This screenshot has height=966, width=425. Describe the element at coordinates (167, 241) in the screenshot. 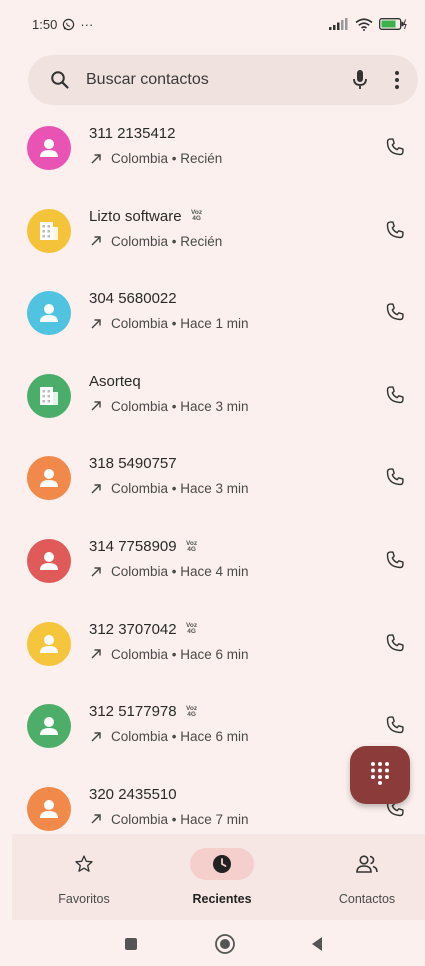

I see `call-detail-text: Colombia • Recién` at that location.